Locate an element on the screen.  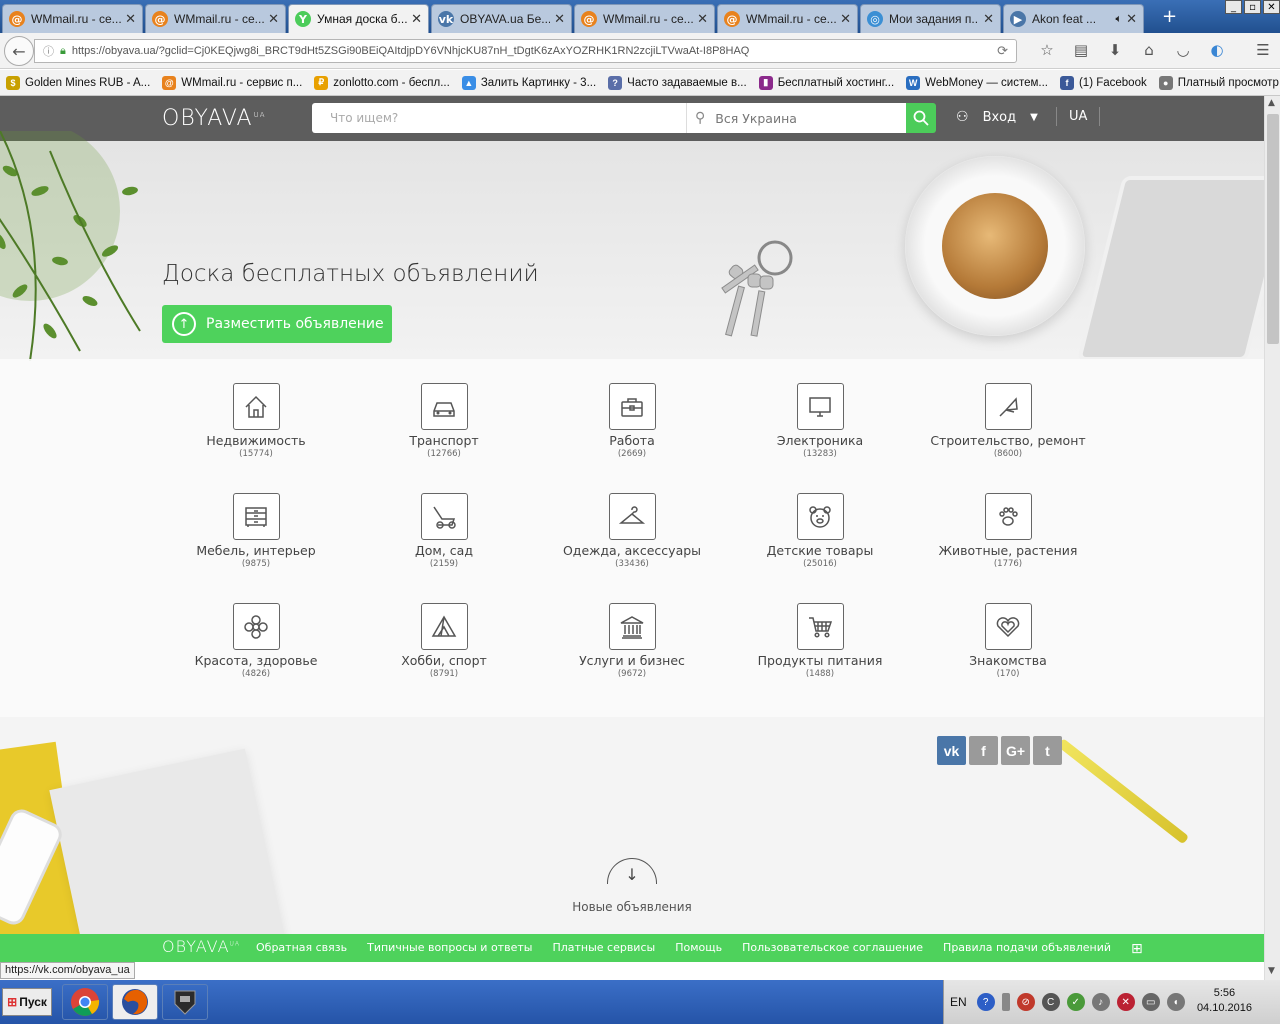
category-item: Недвижимость (15774) is located at coordinates (256, 421).